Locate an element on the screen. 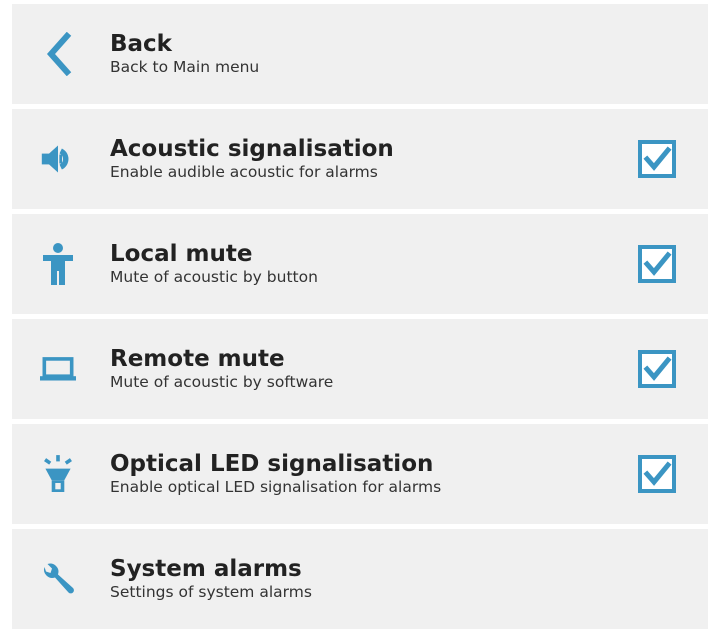  optical-led-item-title: Optical LED signalisation is located at coordinates (272, 464).